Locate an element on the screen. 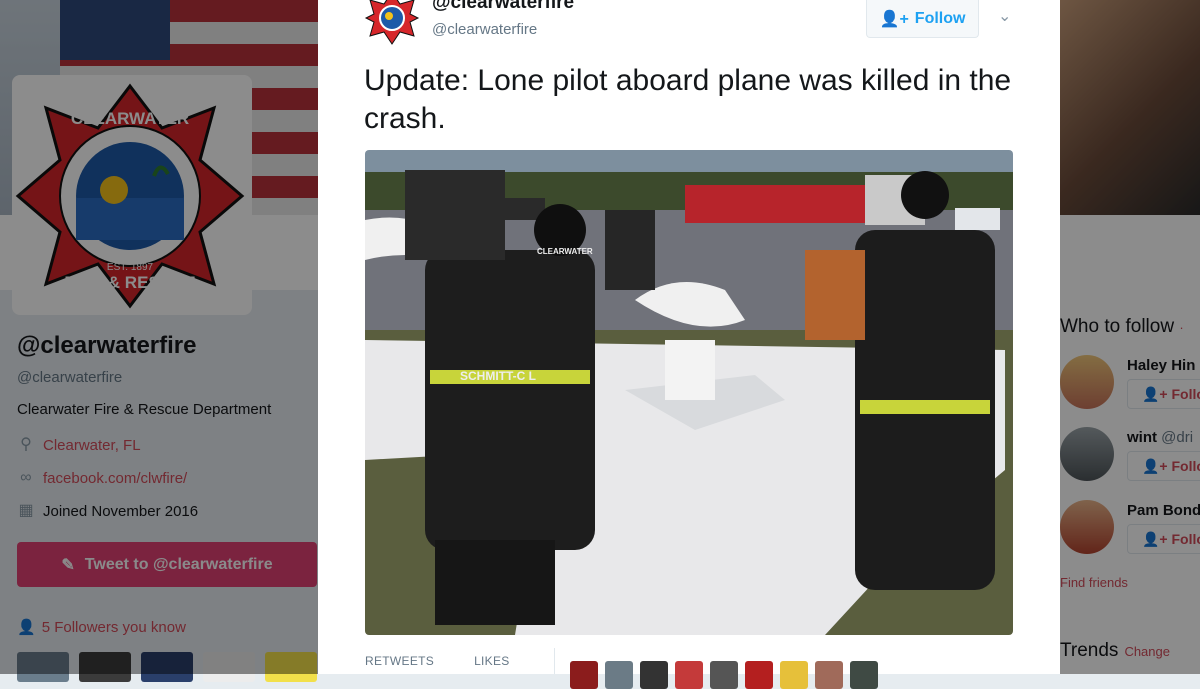 This screenshot has width=1200, height=689. follow-button-label: Follow is located at coordinates (940, 18).